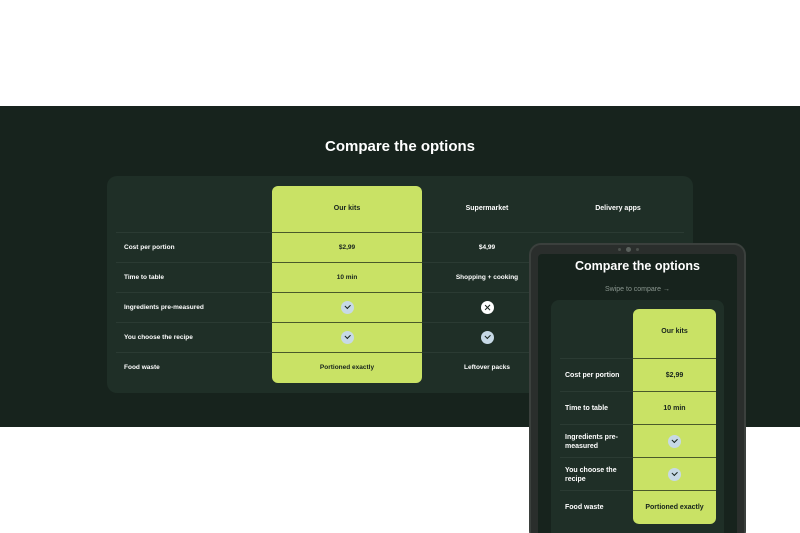 Image resolution: width=800 pixels, height=533 pixels. What do you see at coordinates (487, 208) in the screenshot?
I see `column-header-supermarket: Supermarket` at bounding box center [487, 208].